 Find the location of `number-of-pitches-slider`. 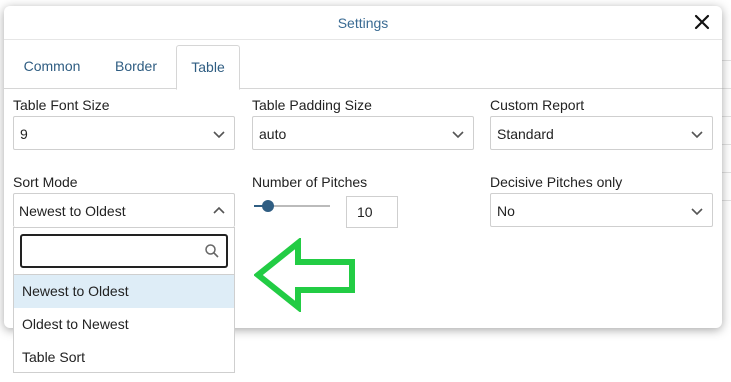

number-of-pitches-slider is located at coordinates (292, 206).